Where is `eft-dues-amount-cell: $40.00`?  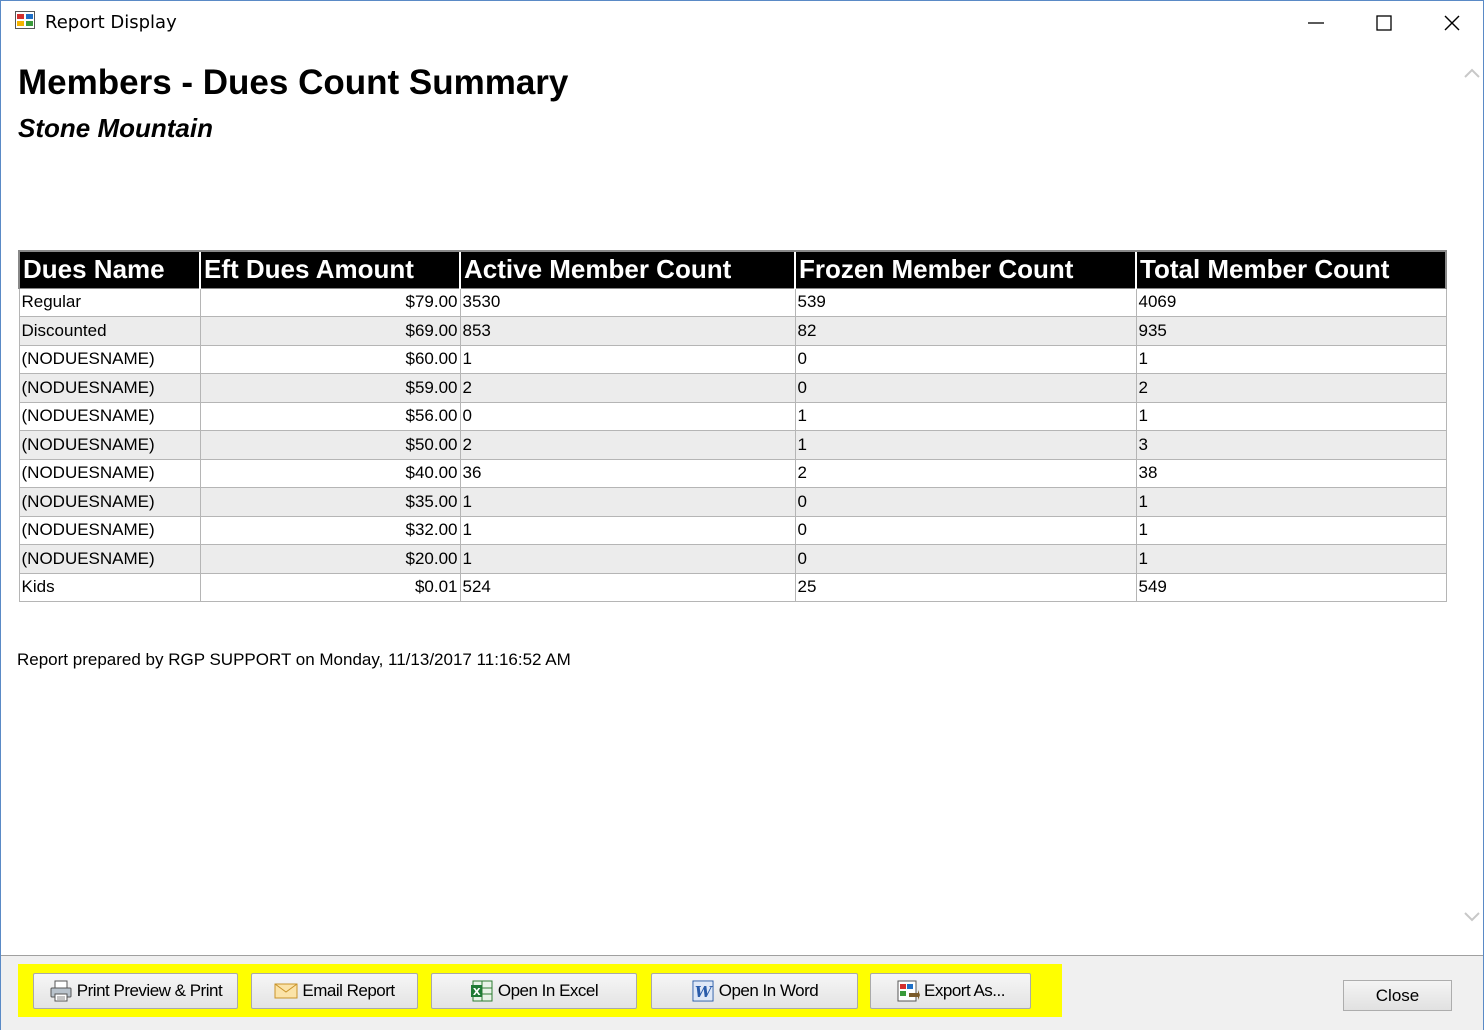 eft-dues-amount-cell: $40.00 is located at coordinates (330, 473).